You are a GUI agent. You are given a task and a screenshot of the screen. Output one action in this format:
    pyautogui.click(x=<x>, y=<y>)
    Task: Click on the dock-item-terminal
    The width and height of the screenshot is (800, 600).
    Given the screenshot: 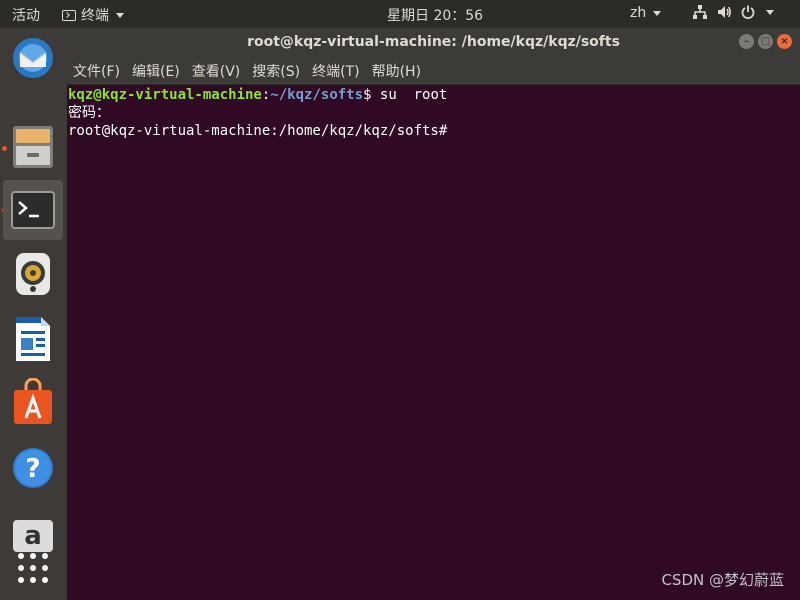 What is the action you would take?
    pyautogui.click(x=33, y=210)
    